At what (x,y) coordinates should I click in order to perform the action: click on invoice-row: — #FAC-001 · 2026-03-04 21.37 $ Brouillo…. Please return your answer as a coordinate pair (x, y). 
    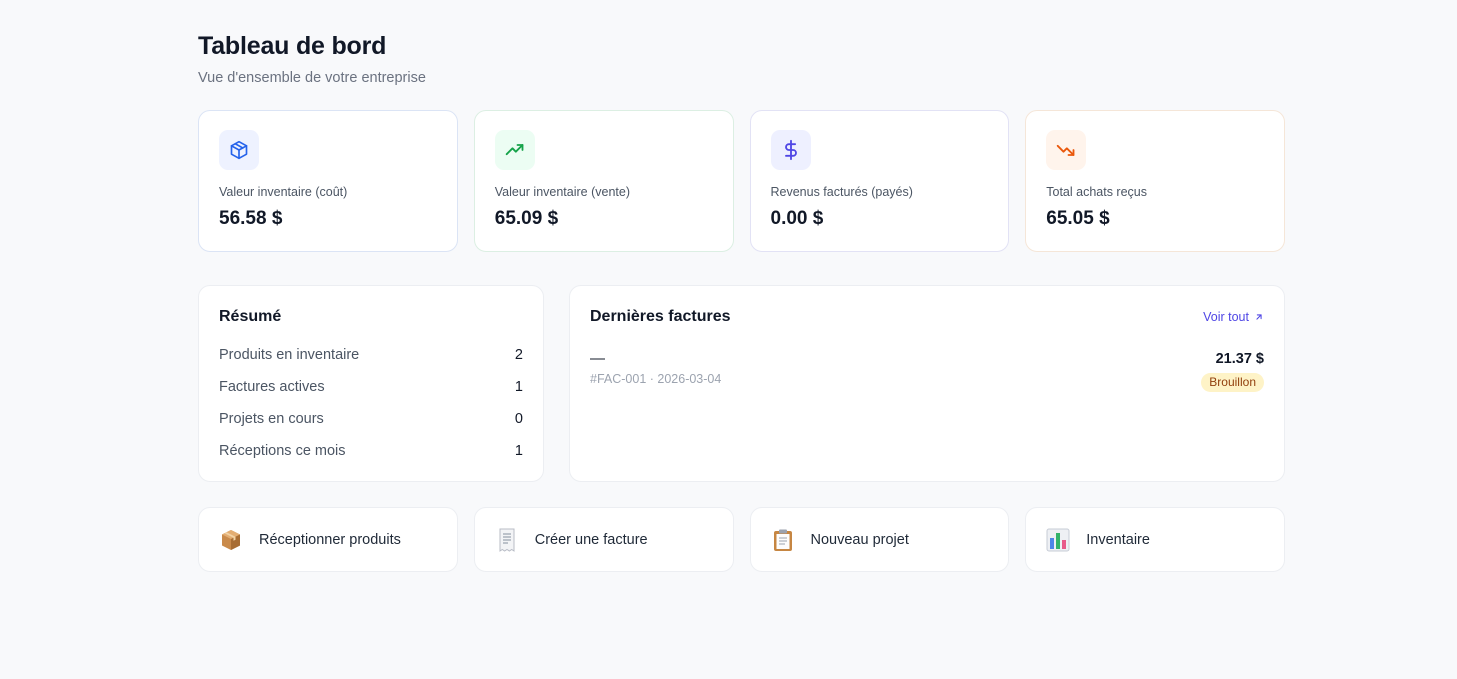
    Looking at the image, I should click on (927, 370).